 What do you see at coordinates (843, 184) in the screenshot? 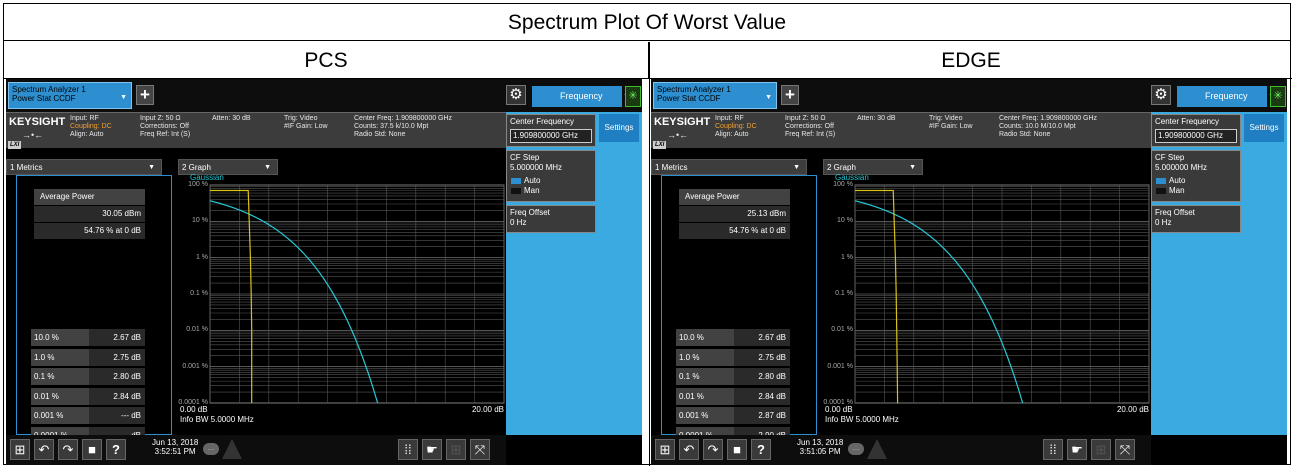
I see `y-tick-label: 100 %` at bounding box center [843, 184].